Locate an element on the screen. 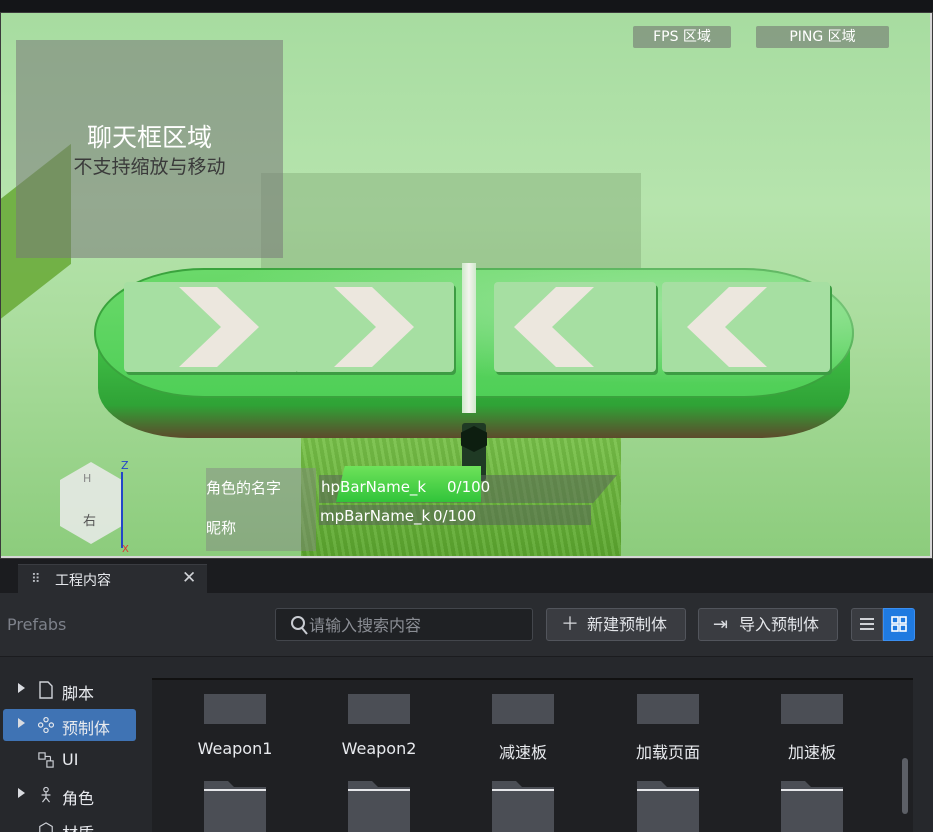  chat-region-subtitle: 不支持缩放与移动 is located at coordinates (149, 167).